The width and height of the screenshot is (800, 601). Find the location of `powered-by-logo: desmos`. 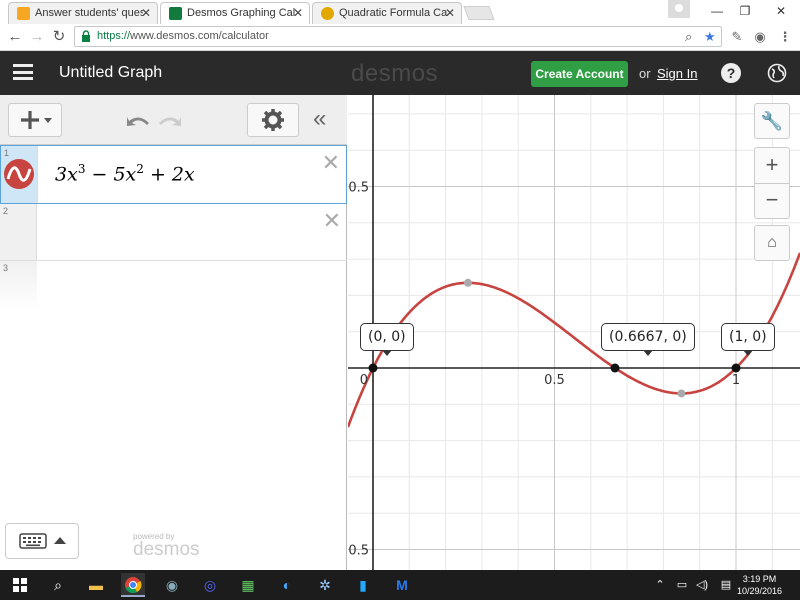

powered-by-logo: desmos is located at coordinates (166, 549).